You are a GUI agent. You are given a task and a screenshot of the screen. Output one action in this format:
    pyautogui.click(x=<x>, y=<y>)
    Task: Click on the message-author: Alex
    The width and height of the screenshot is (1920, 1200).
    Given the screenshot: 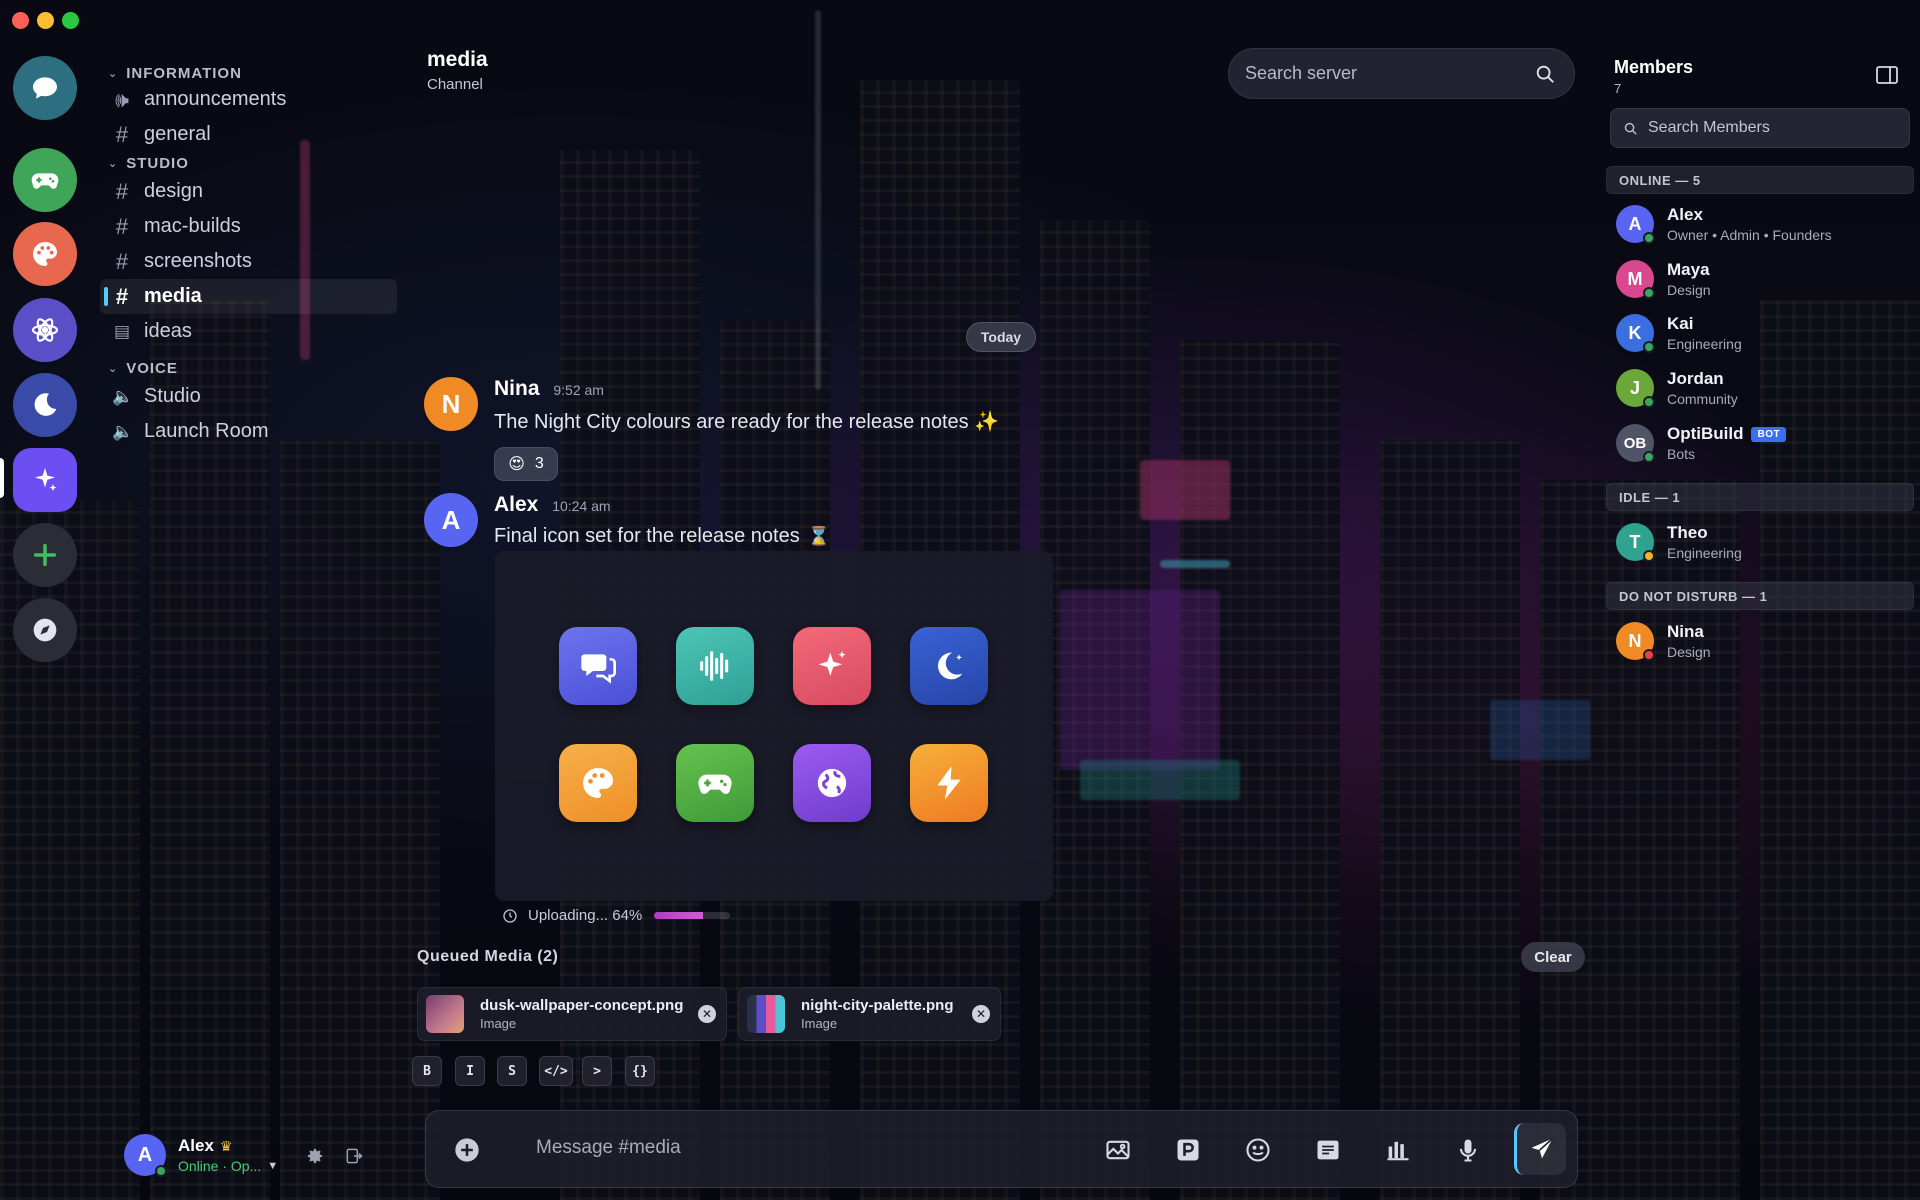 What is the action you would take?
    pyautogui.click(x=516, y=504)
    